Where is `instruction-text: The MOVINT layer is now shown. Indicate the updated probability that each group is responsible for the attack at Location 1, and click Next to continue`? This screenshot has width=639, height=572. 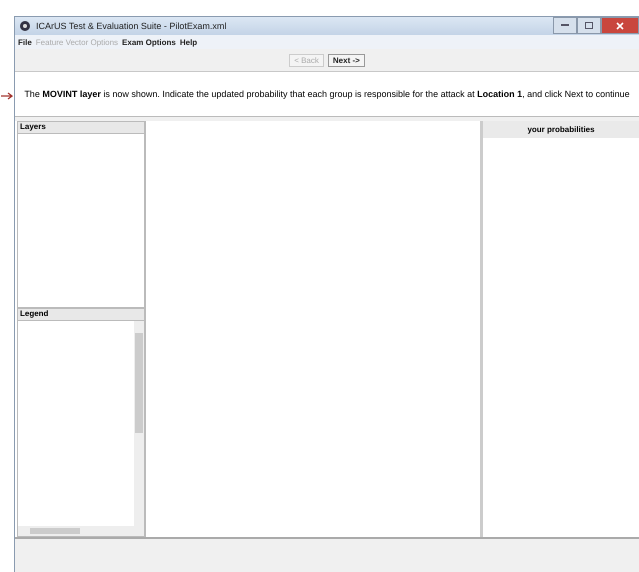 instruction-text: The MOVINT layer is now shown. Indicate the updated probability that each group is responsible for the attack at Location 1, and click Next to continue is located at coordinates (327, 94).